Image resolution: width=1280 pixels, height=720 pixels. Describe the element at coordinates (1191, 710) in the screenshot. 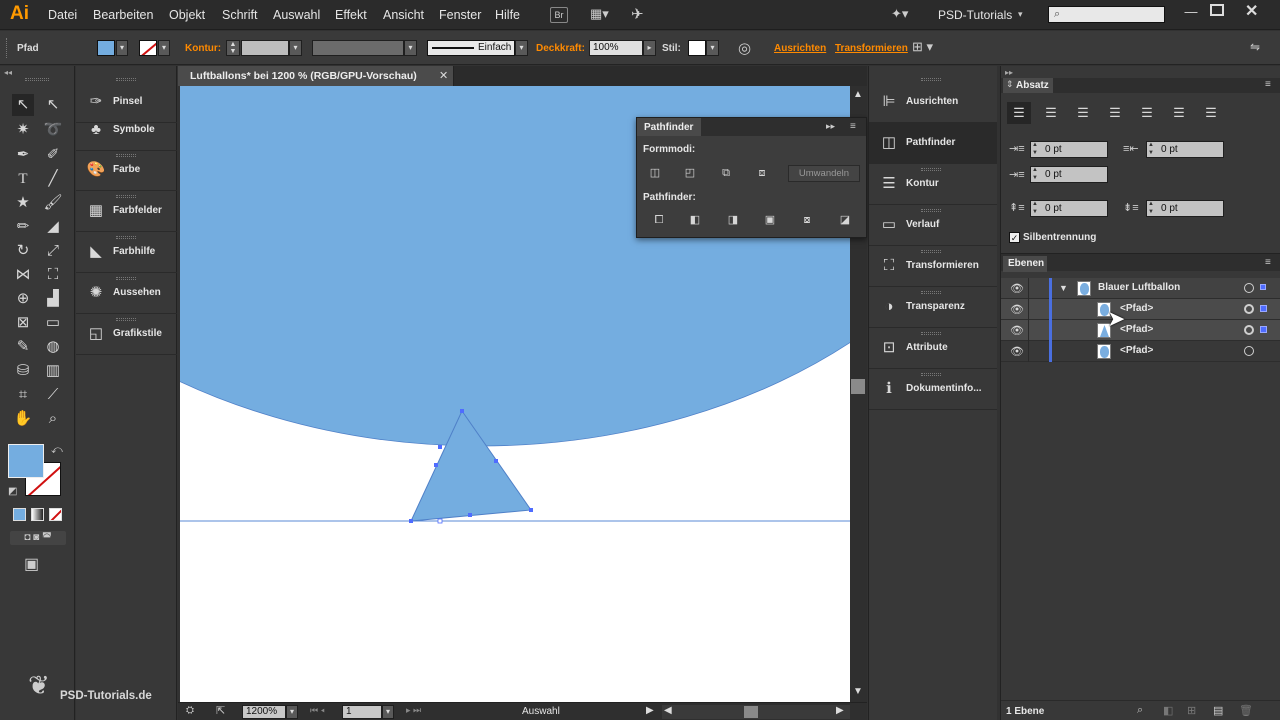

I see `new-sublayer-icon: ⊞` at that location.